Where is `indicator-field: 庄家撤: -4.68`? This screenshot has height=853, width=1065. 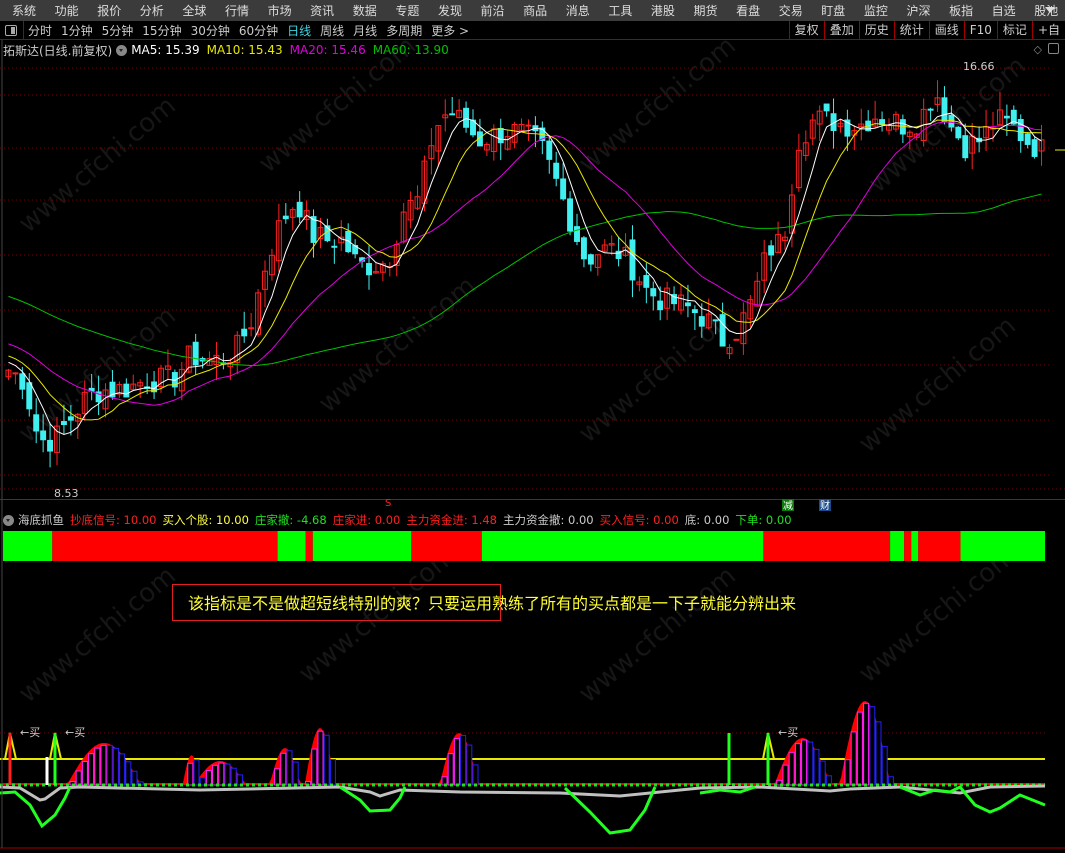 indicator-field: 庄家撤: -4.68 is located at coordinates (290, 520).